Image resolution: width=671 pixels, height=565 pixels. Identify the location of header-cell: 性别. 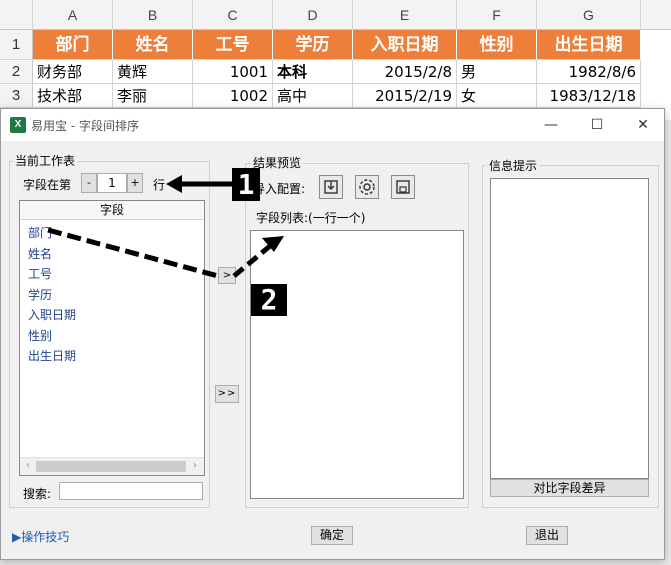
(497, 45).